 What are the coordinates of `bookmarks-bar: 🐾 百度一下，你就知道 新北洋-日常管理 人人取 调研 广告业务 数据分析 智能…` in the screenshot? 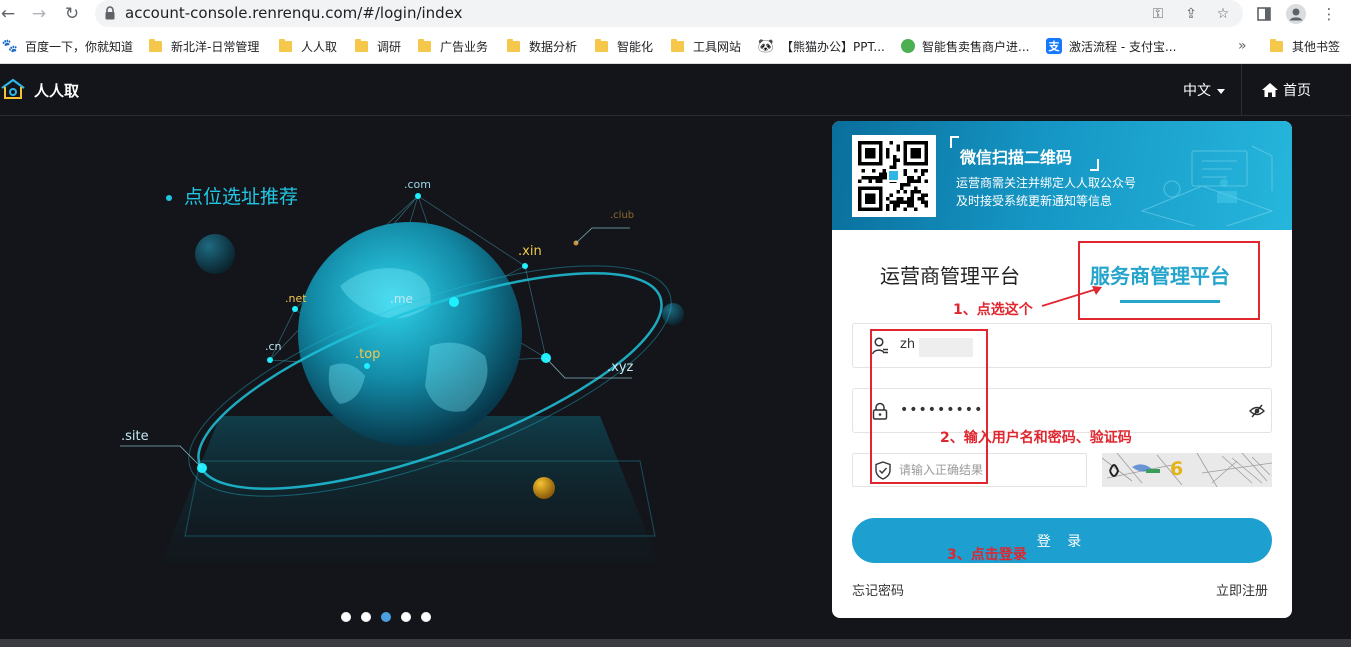 It's located at (675, 46).